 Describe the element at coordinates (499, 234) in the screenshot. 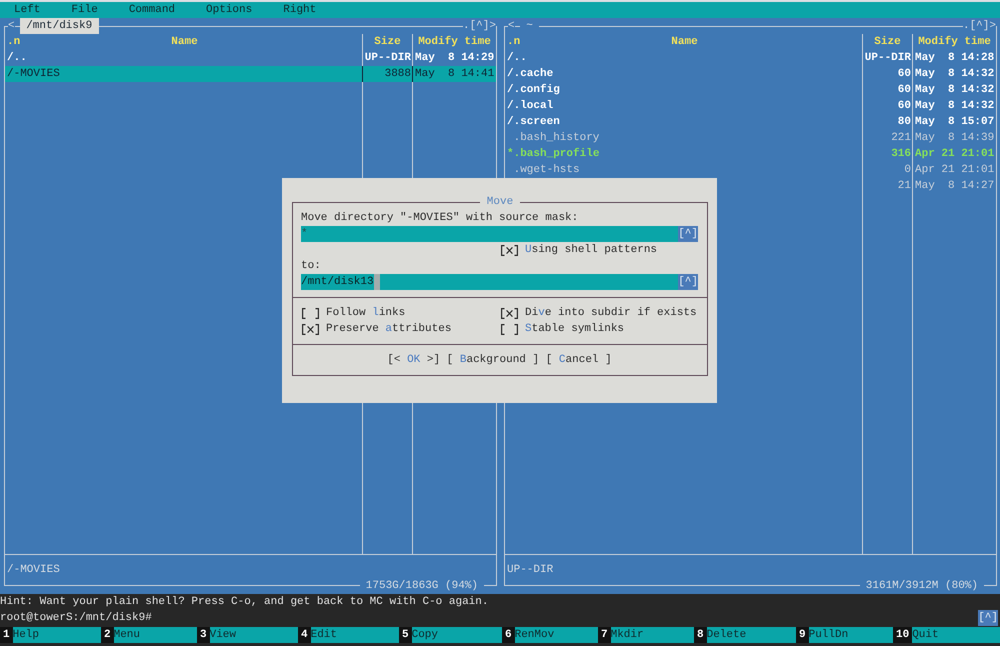

I see `text-input: * [^]` at that location.